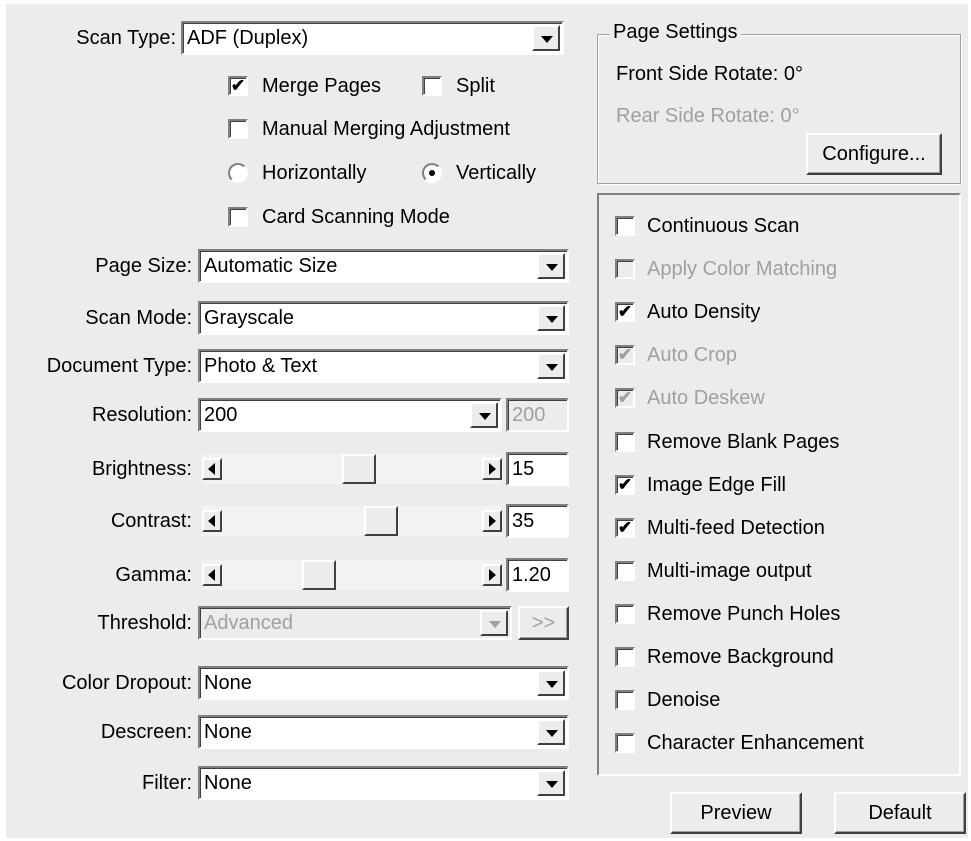 This screenshot has height=841, width=971. Describe the element at coordinates (383, 366) in the screenshot. I see `document-type-dropdown: Photo & Text` at that location.